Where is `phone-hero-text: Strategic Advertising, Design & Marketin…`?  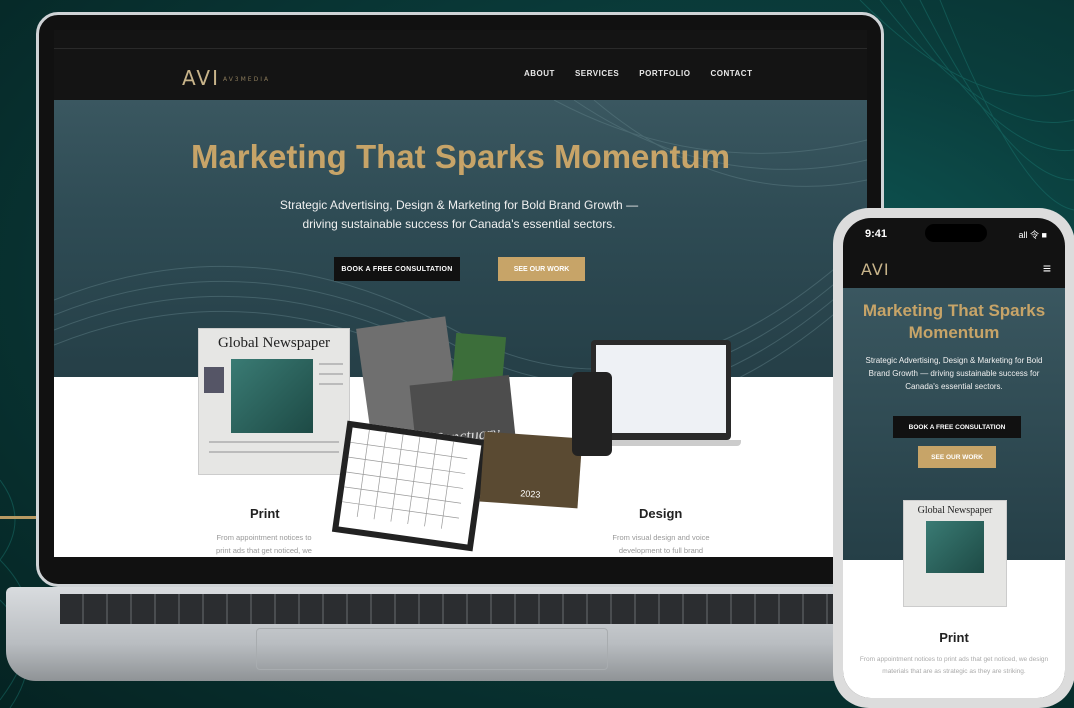
phone-hero-text: Strategic Advertising, Design & Marketin… is located at coordinates (954, 373).